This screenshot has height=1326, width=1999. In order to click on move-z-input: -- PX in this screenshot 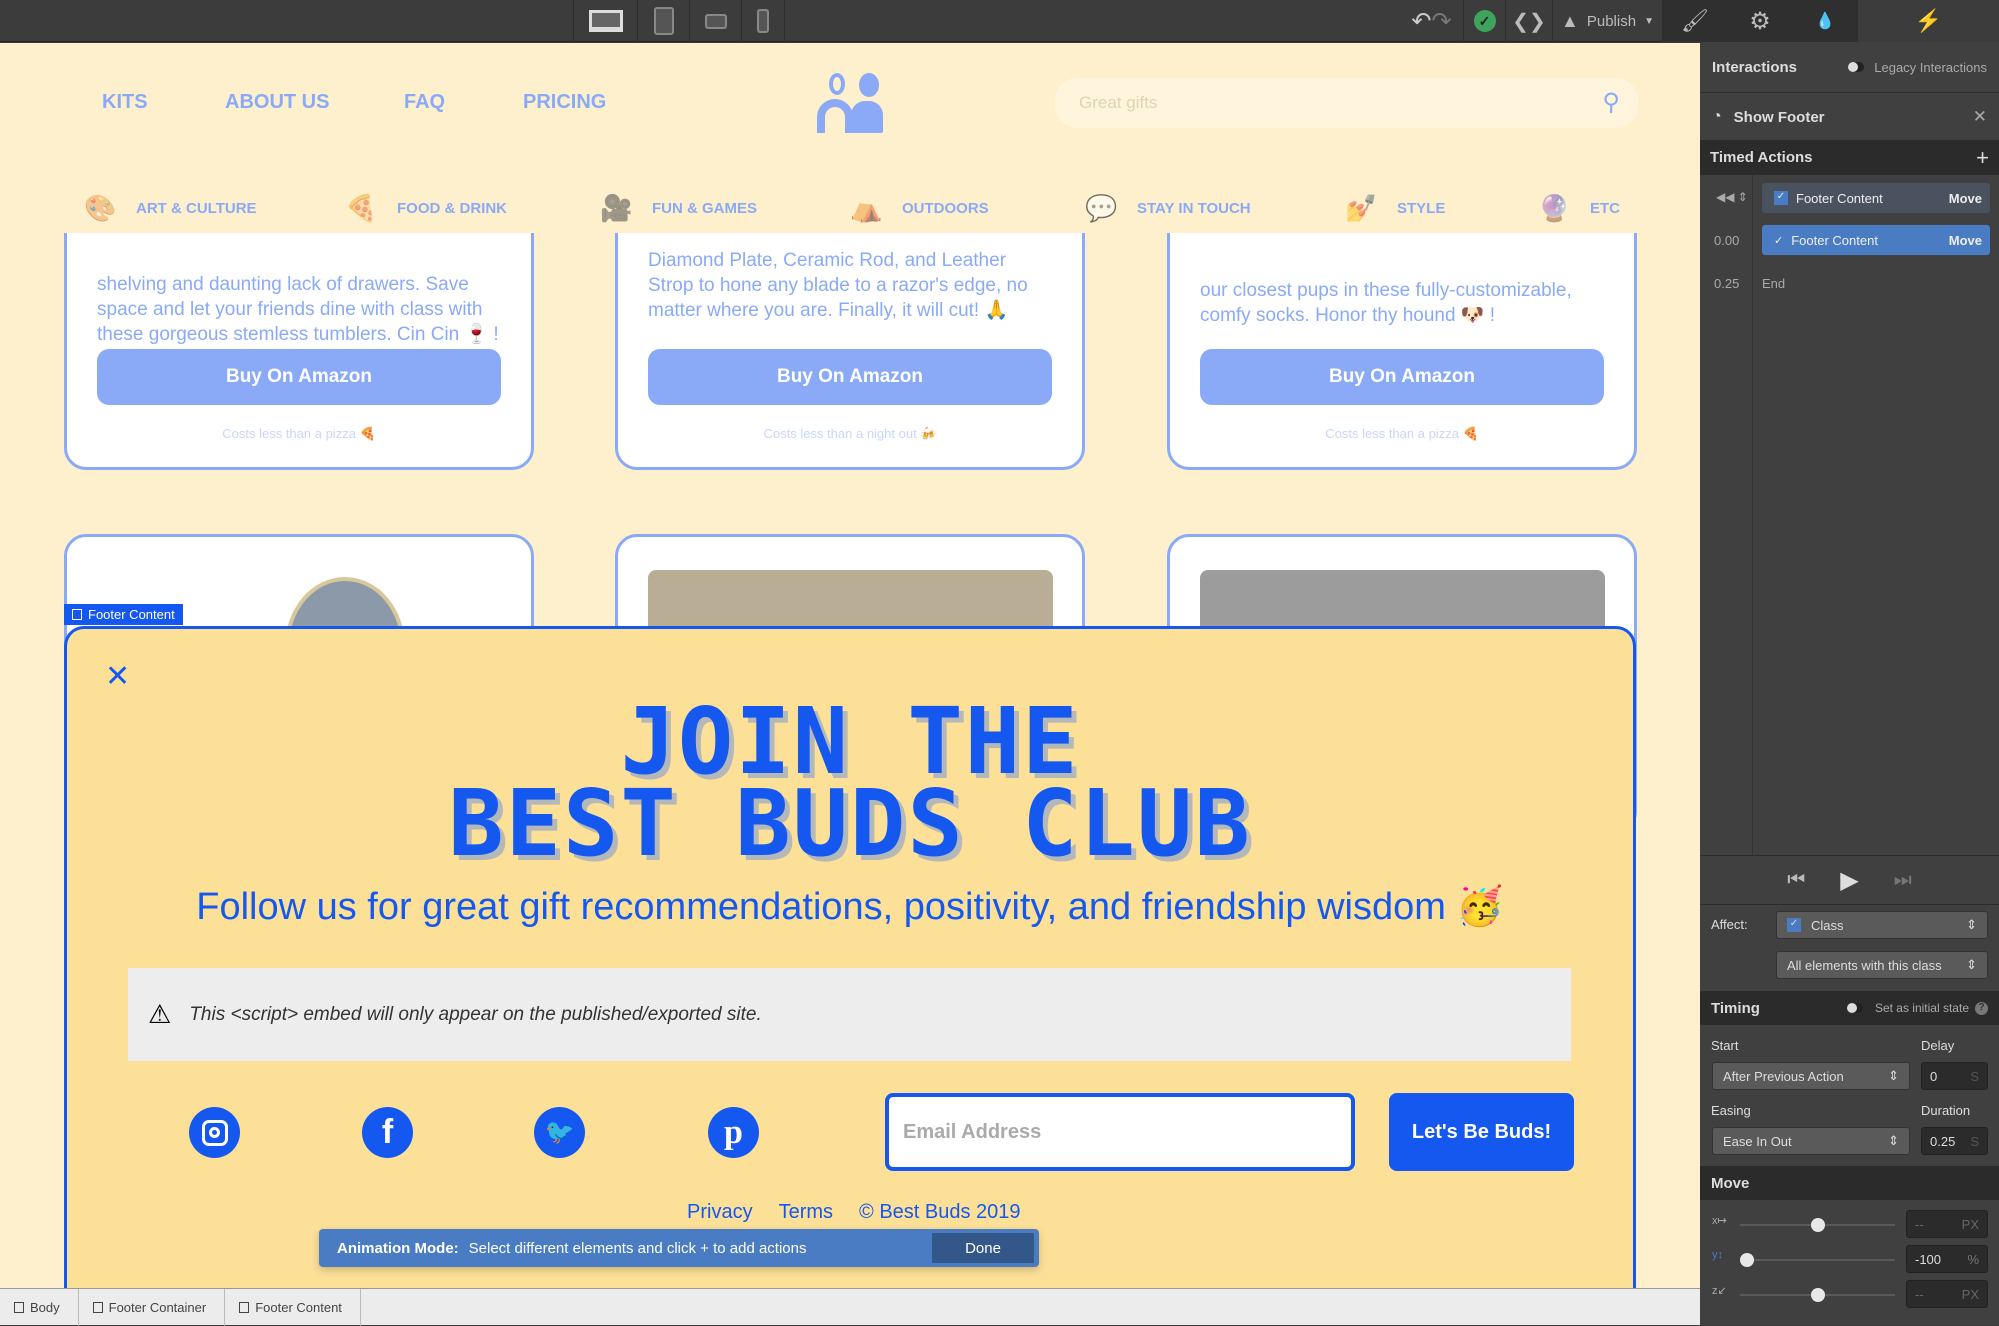, I will do `click(1947, 1294)`.